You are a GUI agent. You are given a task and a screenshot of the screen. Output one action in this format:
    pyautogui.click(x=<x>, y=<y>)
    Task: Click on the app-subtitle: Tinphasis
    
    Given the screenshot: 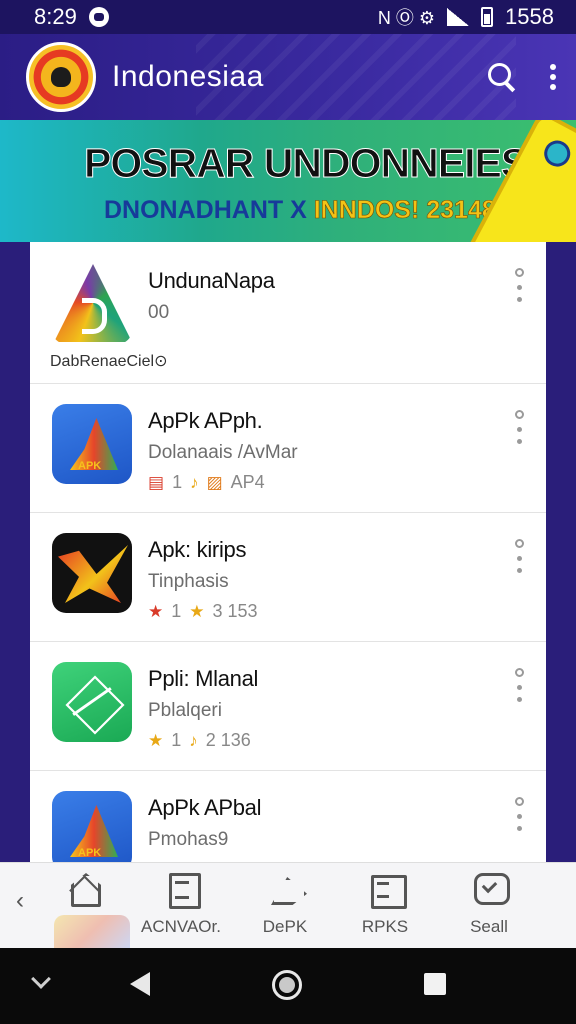 What is the action you would take?
    pyautogui.click(x=188, y=581)
    